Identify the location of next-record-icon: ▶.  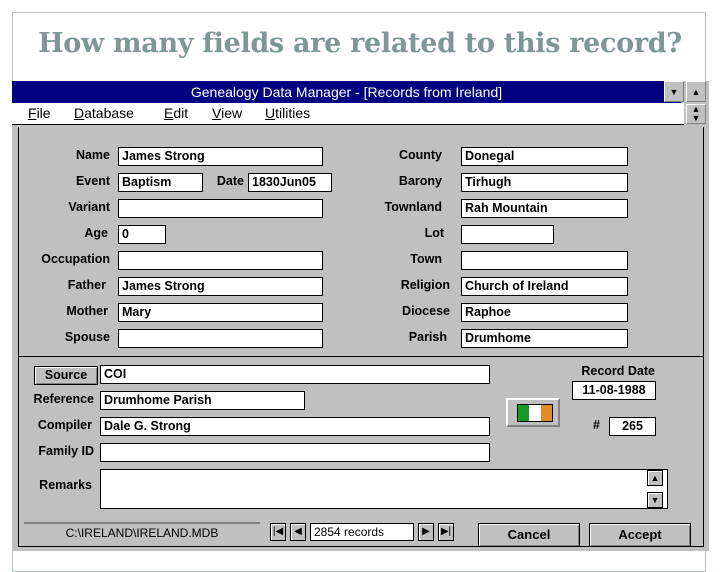
(426, 531).